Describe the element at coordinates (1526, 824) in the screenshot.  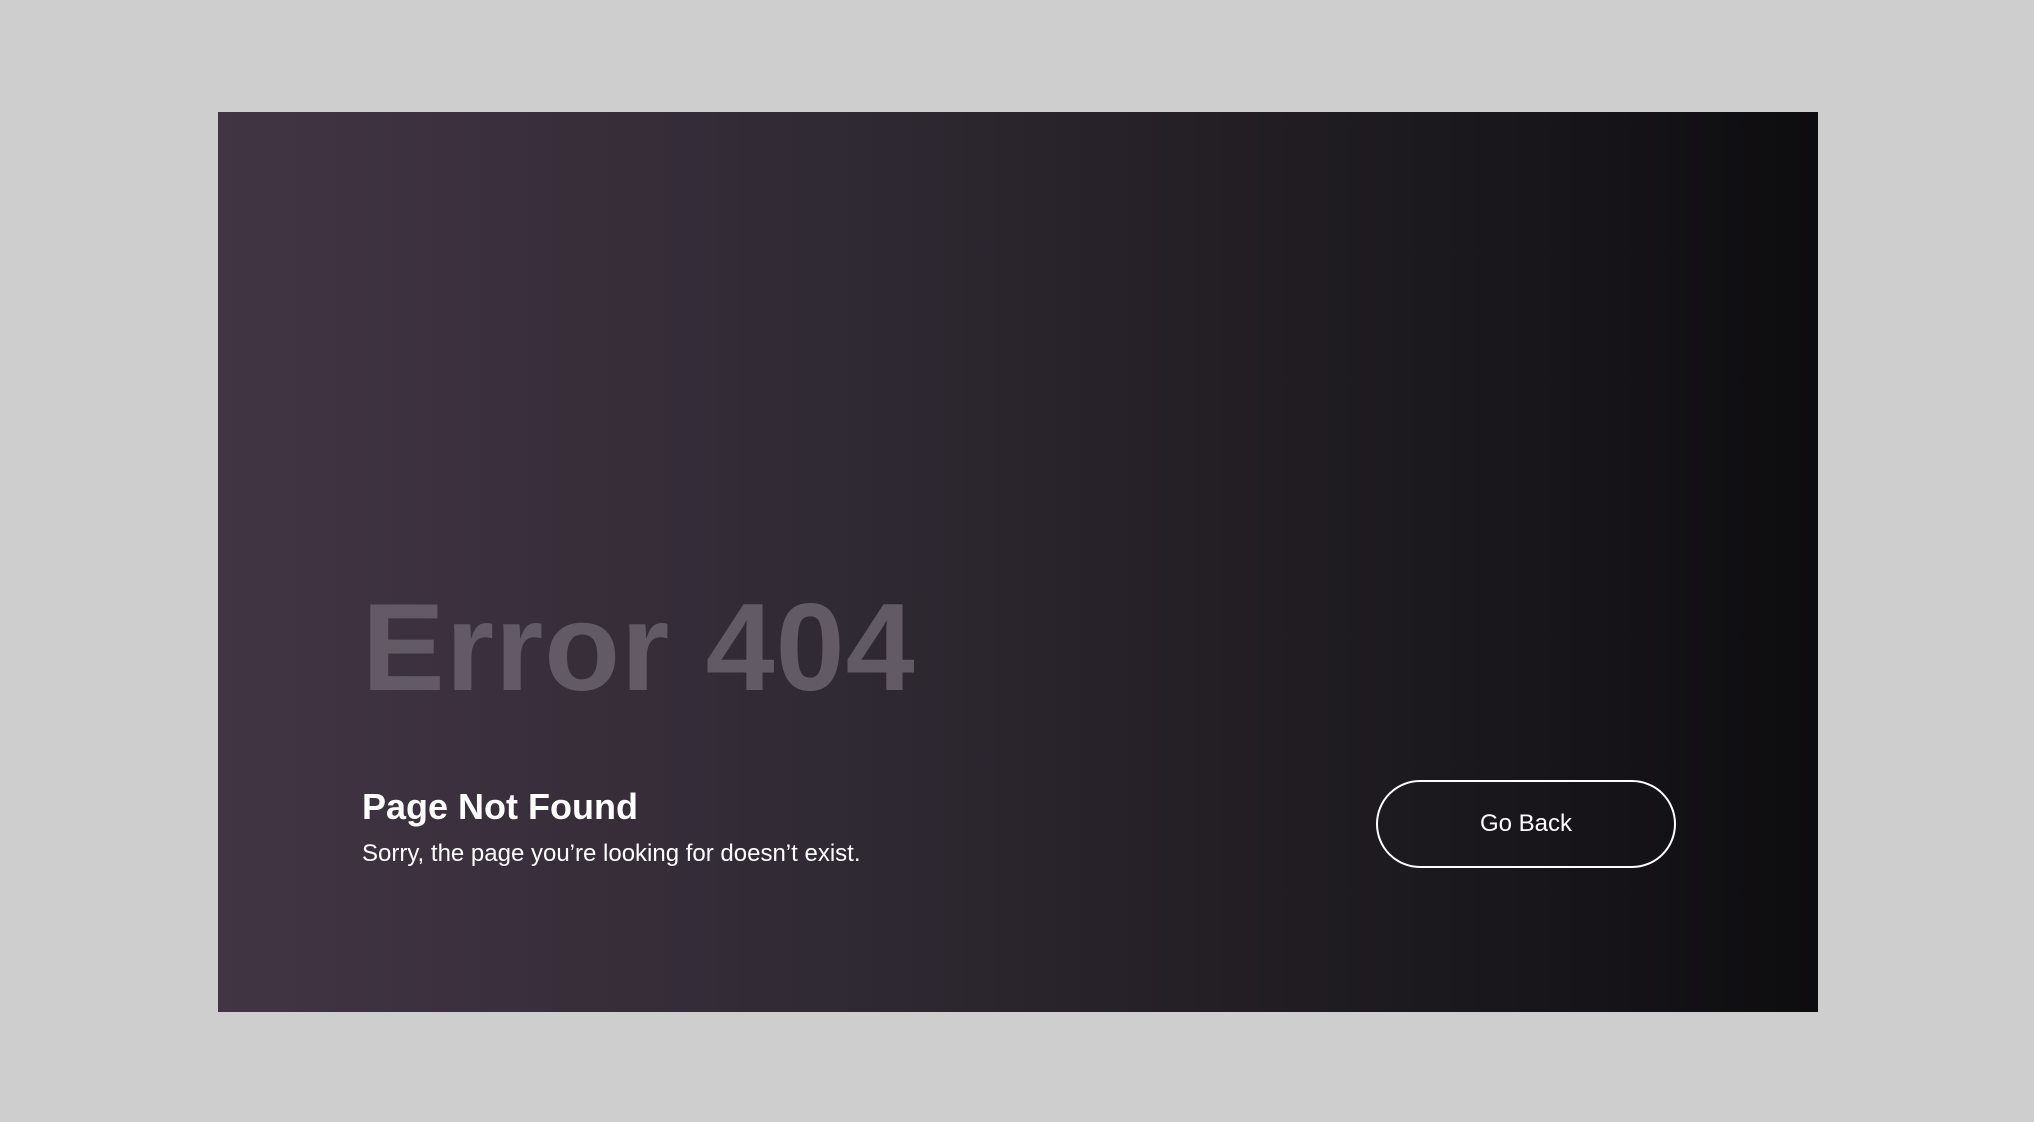
I see `go-back-button: Go Back` at that location.